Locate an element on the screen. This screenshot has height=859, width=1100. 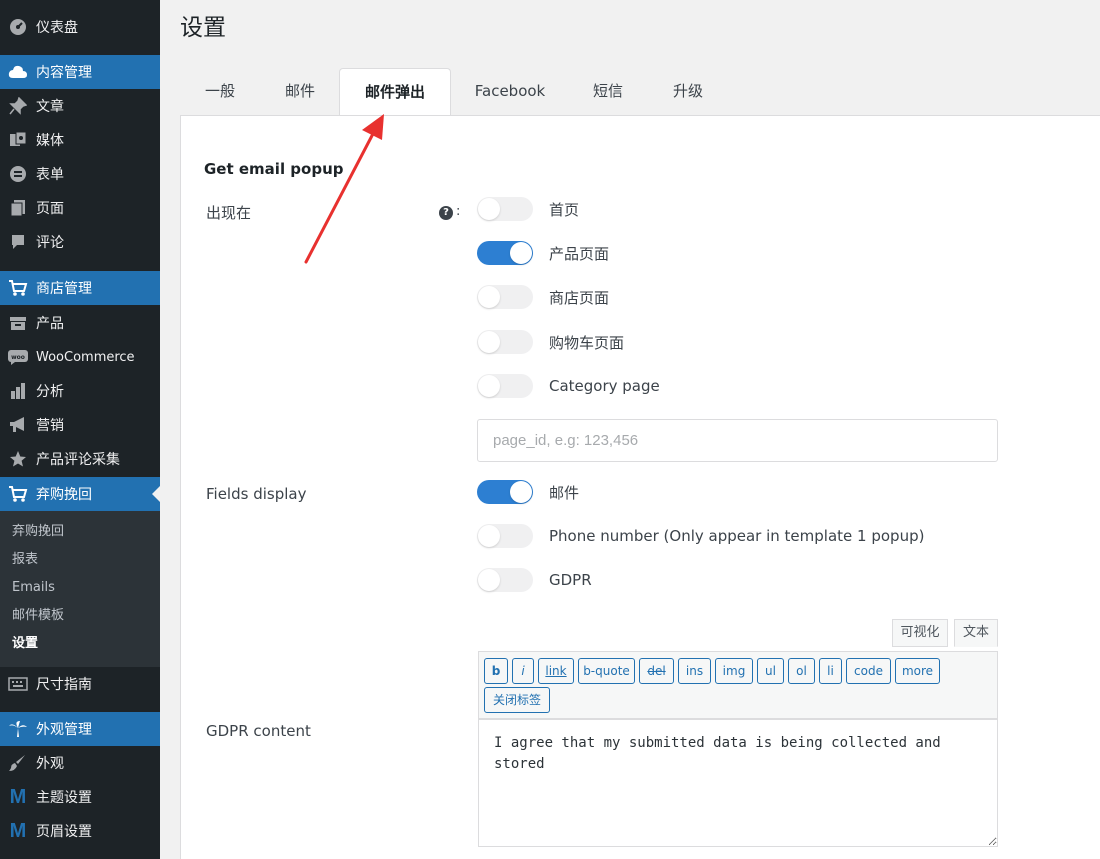
tab-email-popup: 邮件弹出 is located at coordinates (395, 92).